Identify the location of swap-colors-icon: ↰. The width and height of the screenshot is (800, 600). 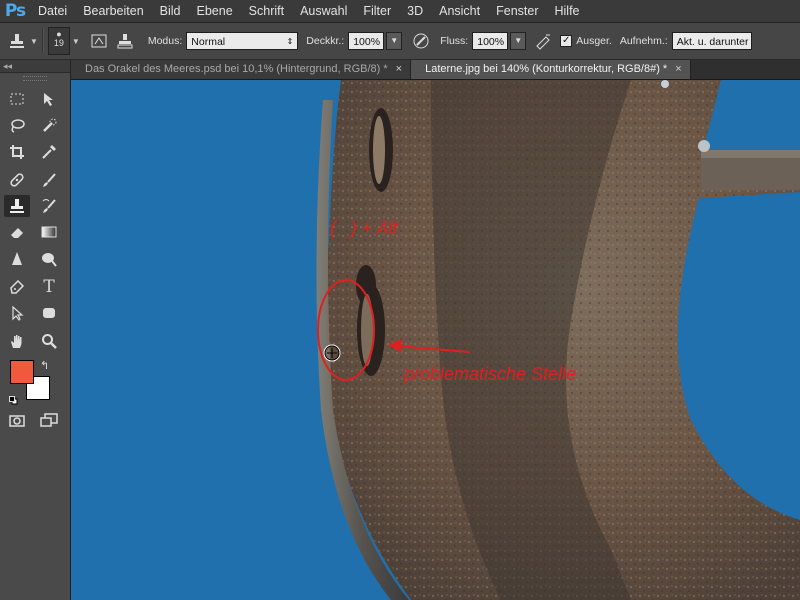
(44, 365).